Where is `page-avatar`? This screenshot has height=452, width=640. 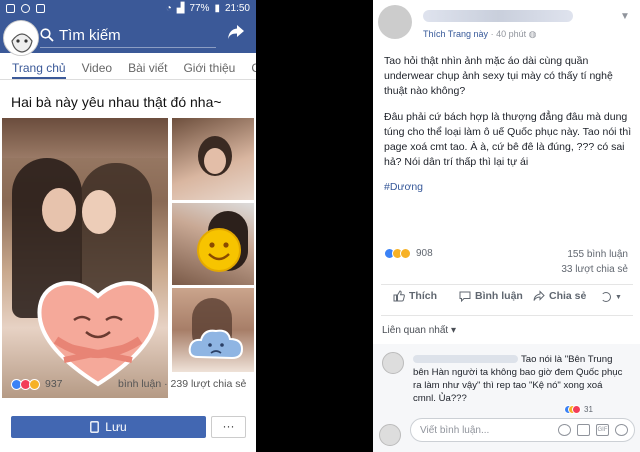
page-avatar is located at coordinates (21, 38).